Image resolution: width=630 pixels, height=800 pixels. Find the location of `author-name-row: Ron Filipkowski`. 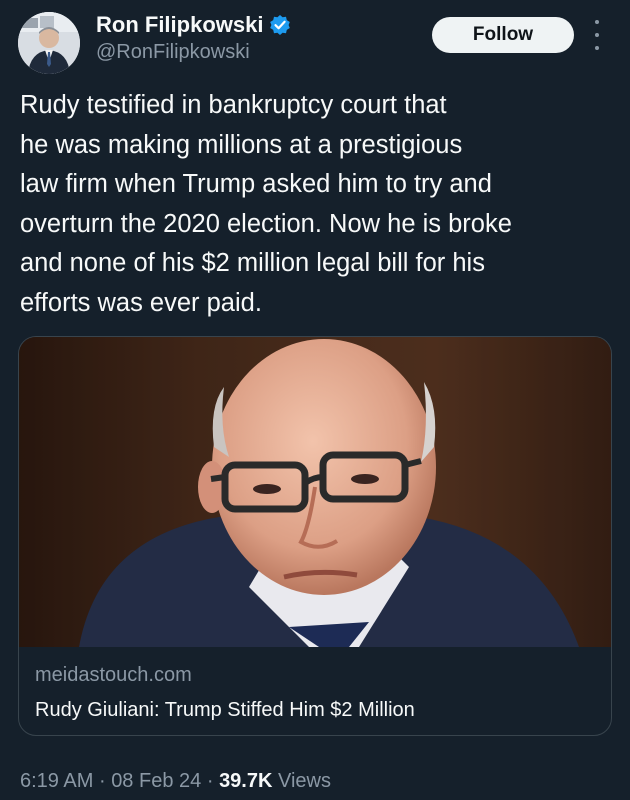

author-name-row: Ron Filipkowski is located at coordinates (193, 25).